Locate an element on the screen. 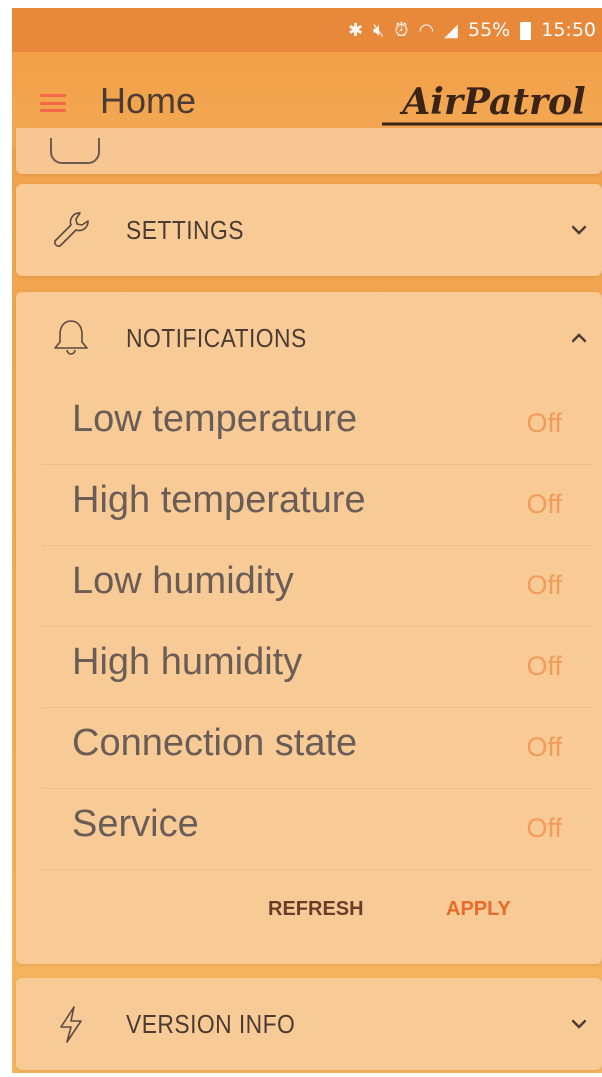  section-icon is located at coordinates (75, 151).